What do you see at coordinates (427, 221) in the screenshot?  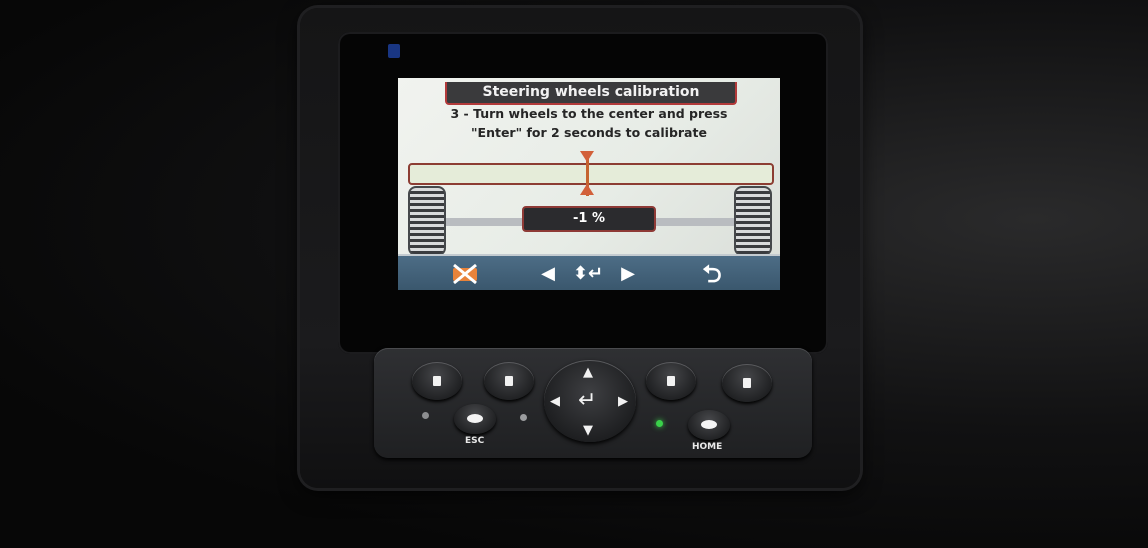 I see `left-wheel-icon` at bounding box center [427, 221].